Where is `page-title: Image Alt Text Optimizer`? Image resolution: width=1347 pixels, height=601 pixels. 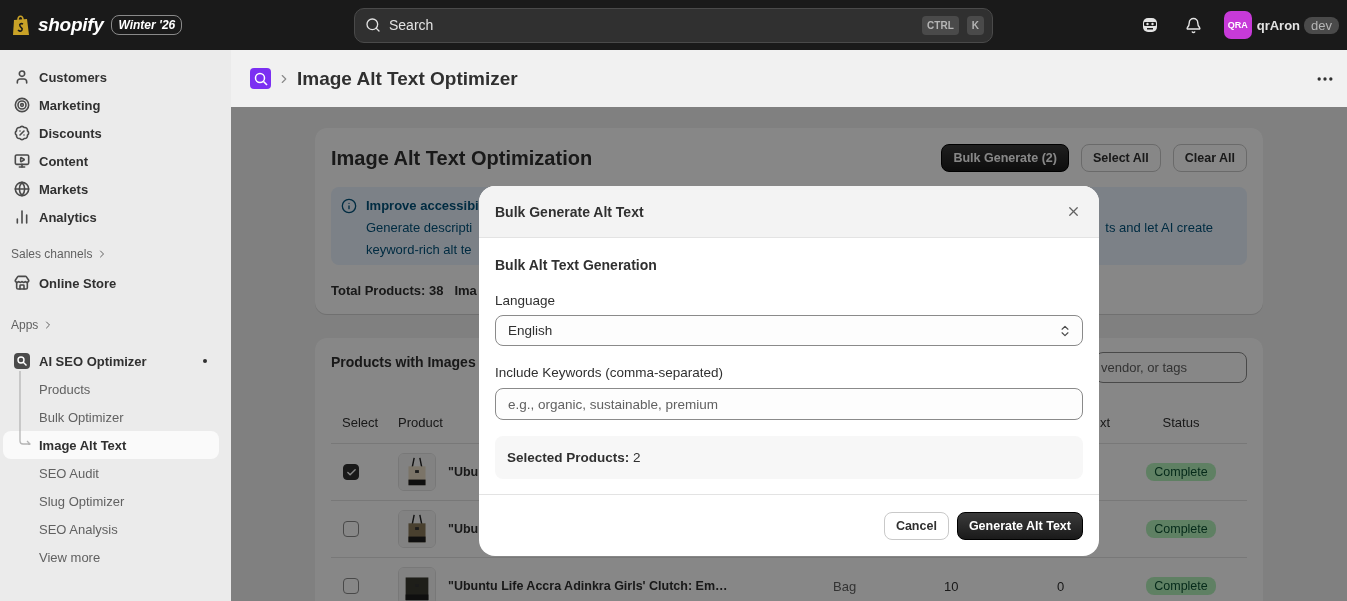
page-title: Image Alt Text Optimizer is located at coordinates (408, 78).